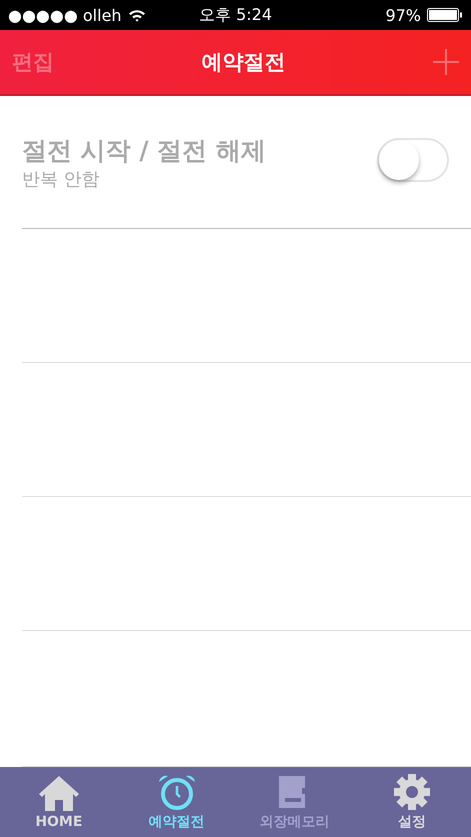  I want to click on battery-icon, so click(445, 15).